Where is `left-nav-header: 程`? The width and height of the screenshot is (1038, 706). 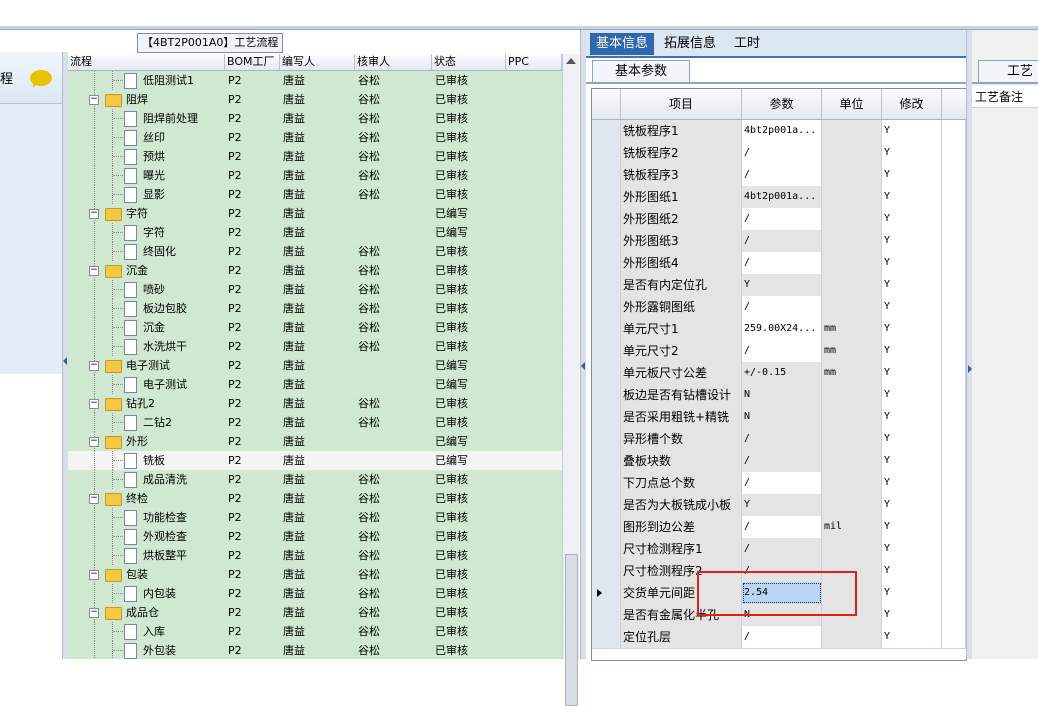
left-nav-header: 程 is located at coordinates (31, 78).